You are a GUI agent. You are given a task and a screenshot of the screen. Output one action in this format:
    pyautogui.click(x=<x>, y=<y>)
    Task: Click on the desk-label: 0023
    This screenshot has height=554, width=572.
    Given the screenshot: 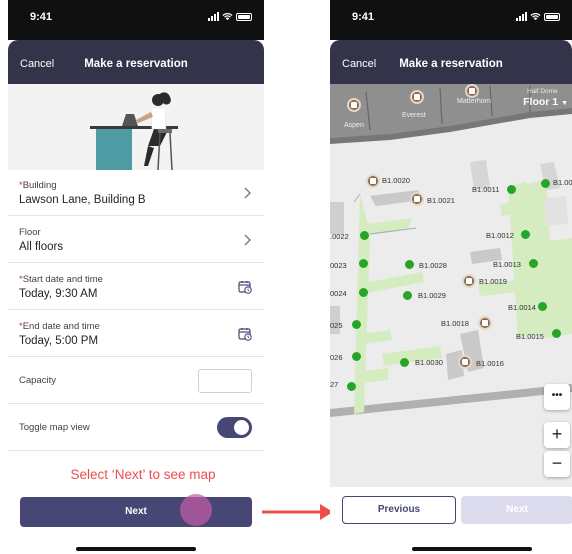 What is the action you would take?
    pyautogui.click(x=338, y=265)
    